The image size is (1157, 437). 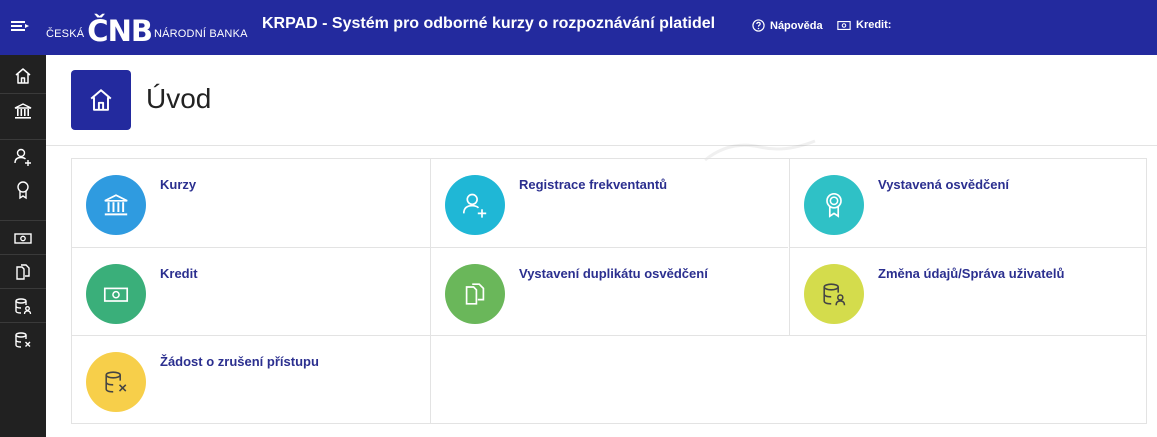 I want to click on tile-registration: Registrace frekventantů, so click(x=609, y=203).